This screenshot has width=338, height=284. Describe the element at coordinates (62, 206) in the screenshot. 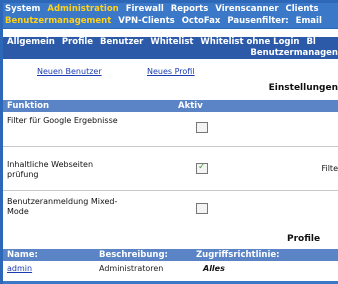

I see `setting-label: Benutzeranmeldung Mixed-Mode` at that location.